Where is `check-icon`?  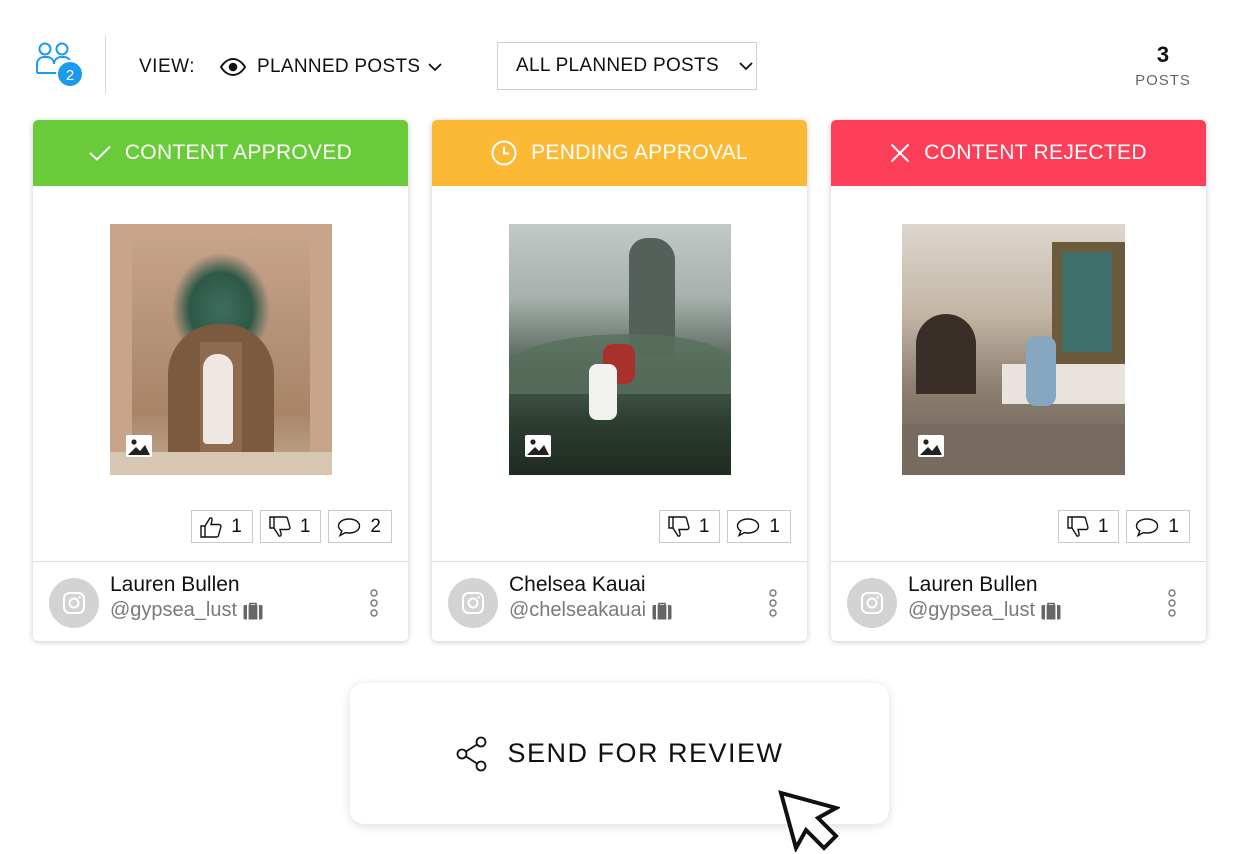
check-icon is located at coordinates (100, 153).